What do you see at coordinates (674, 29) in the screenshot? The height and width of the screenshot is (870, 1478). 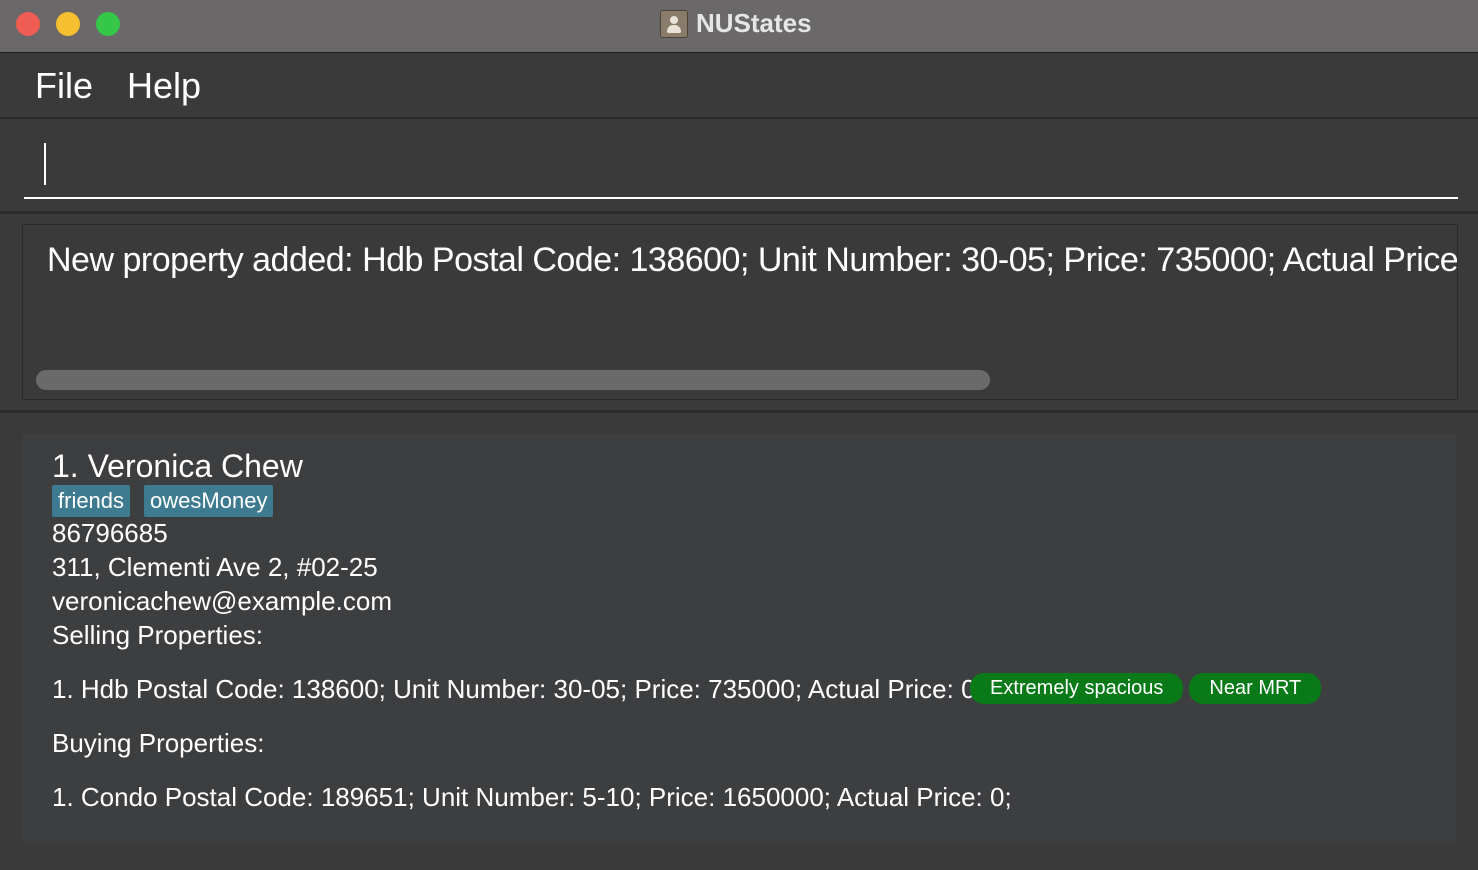 I see `app-icon-torso` at bounding box center [674, 29].